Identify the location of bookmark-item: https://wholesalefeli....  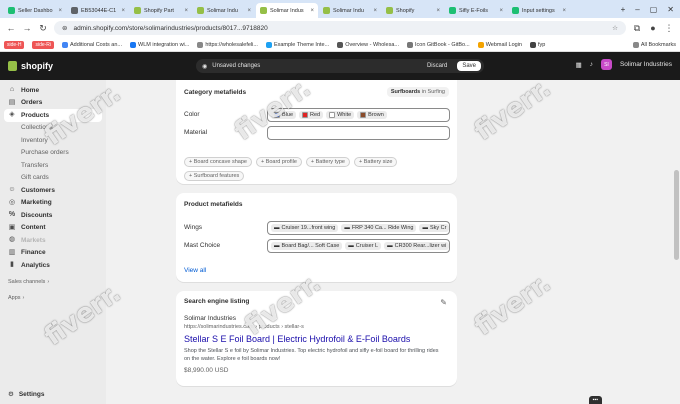
(227, 44).